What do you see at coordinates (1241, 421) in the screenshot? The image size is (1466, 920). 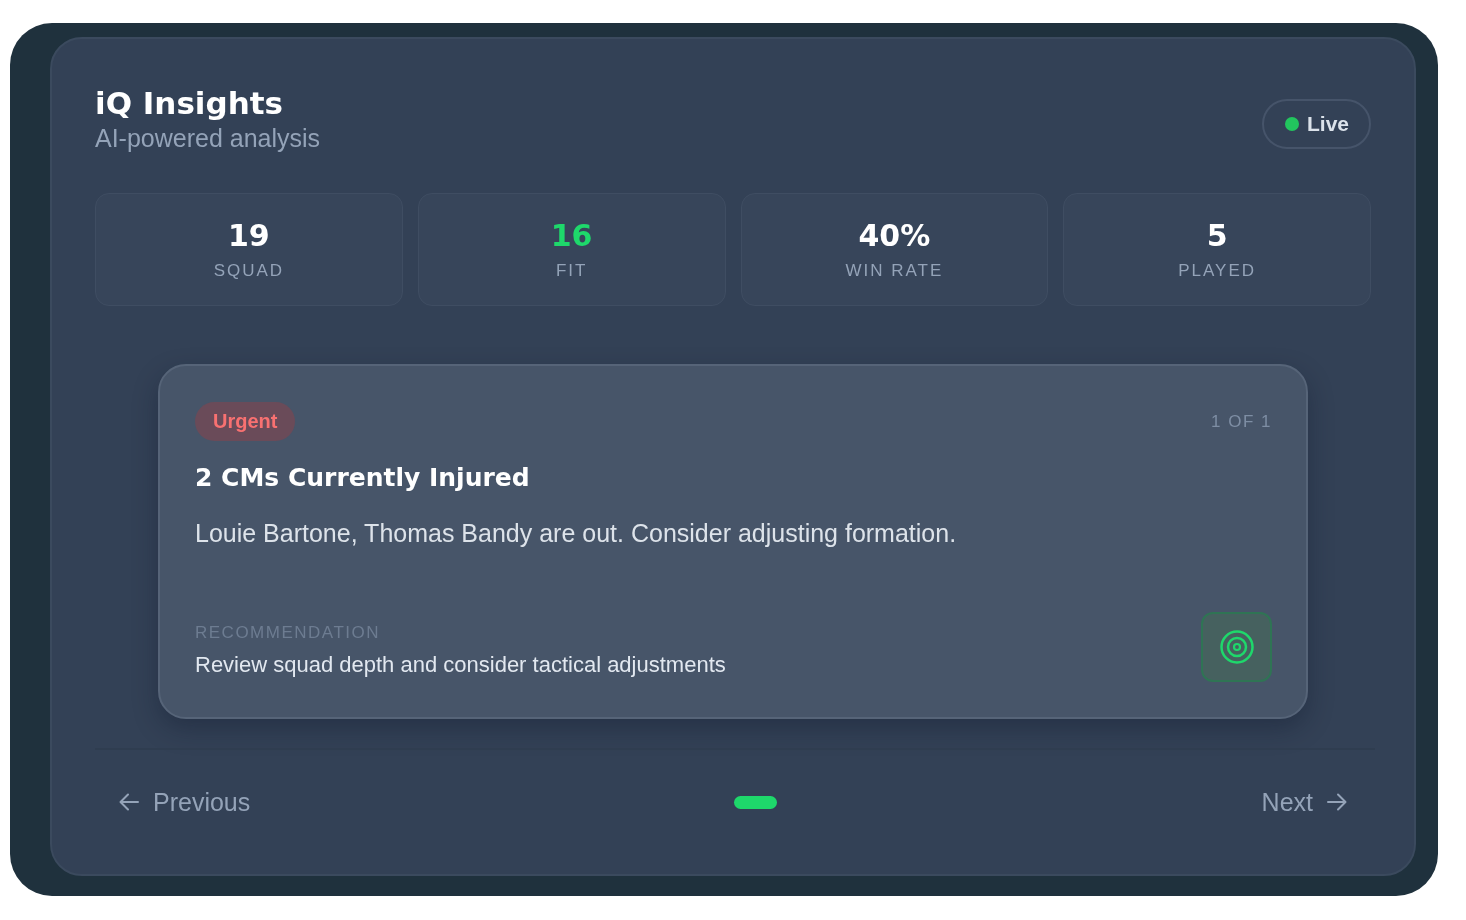 I see `page-counter: 1 OF 1` at bounding box center [1241, 421].